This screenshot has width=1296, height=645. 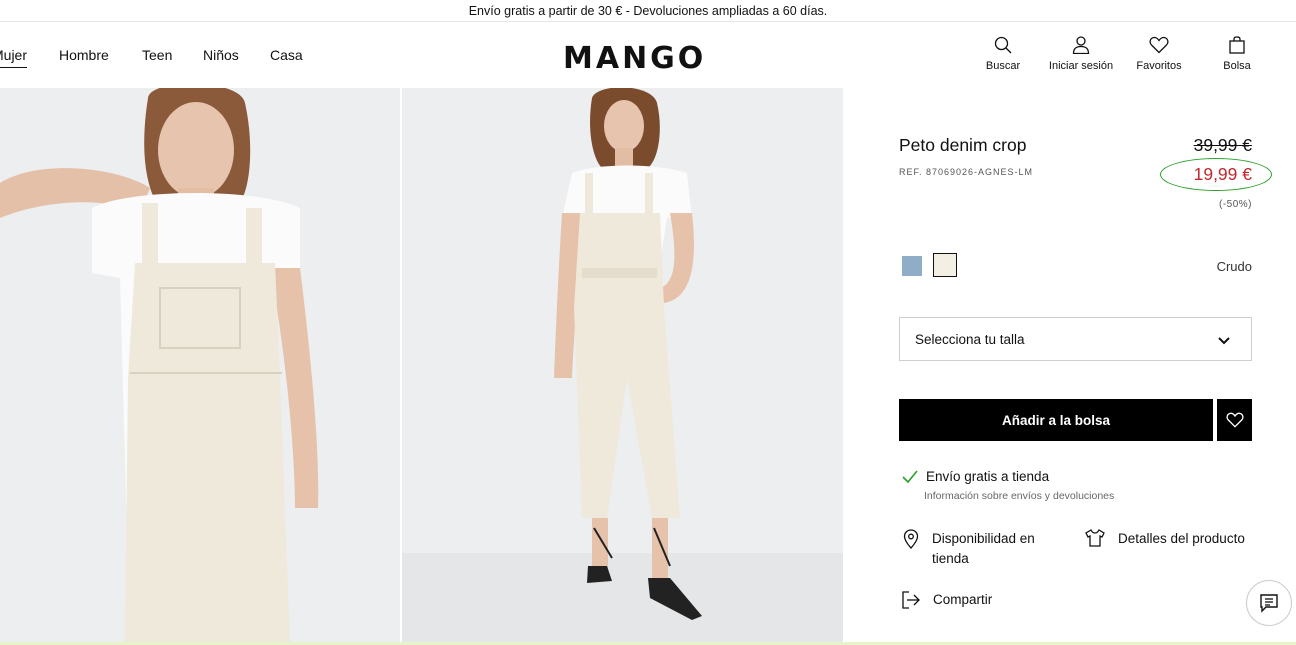 What do you see at coordinates (1075, 339) in the screenshot?
I see `size-select: Selecciona tu talla` at bounding box center [1075, 339].